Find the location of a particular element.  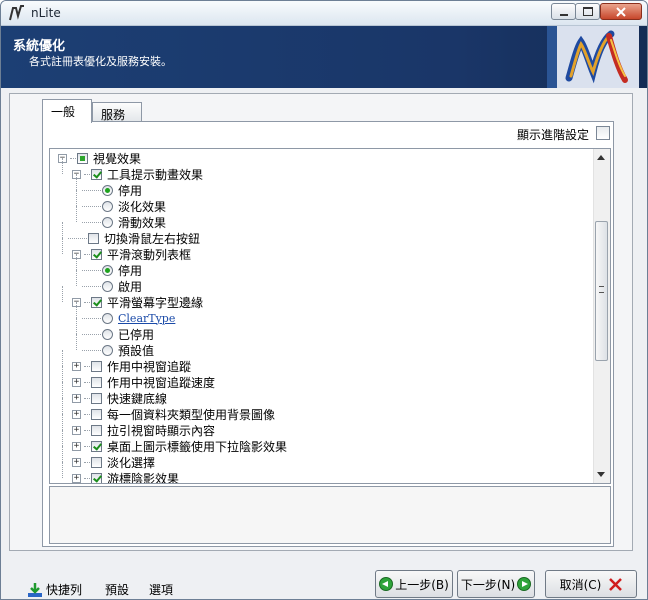

title-bar: nLite is located at coordinates (324, 13).